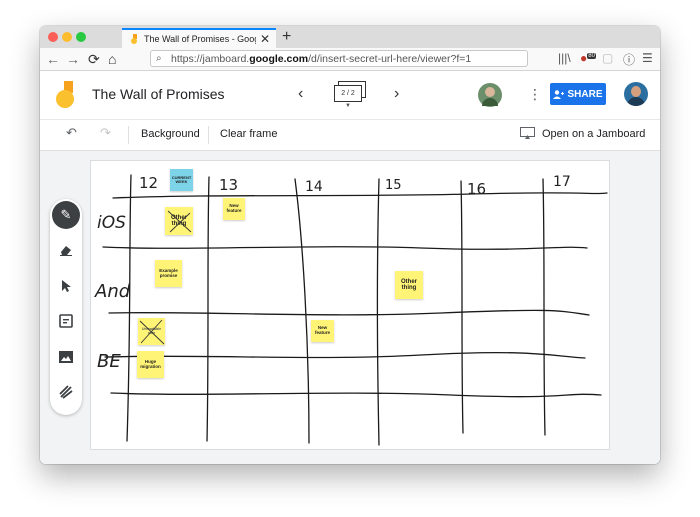 Image resolution: width=700 pixels, height=517 pixels. I want to click on close-window-button, so click(53, 37).